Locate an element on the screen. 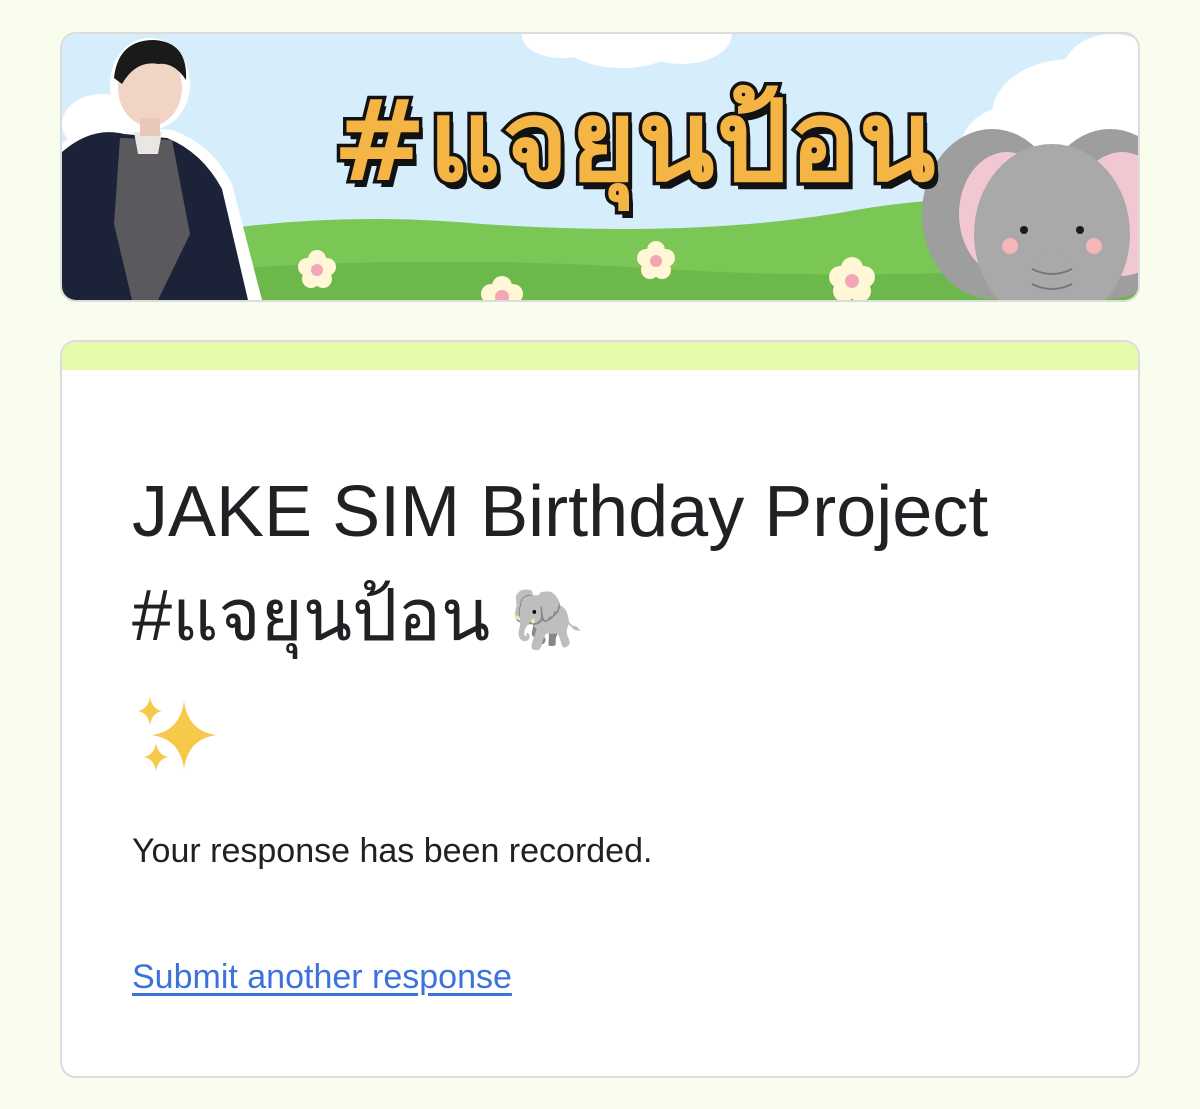  submit-another-response-link: Submit another response is located at coordinates (322, 977).